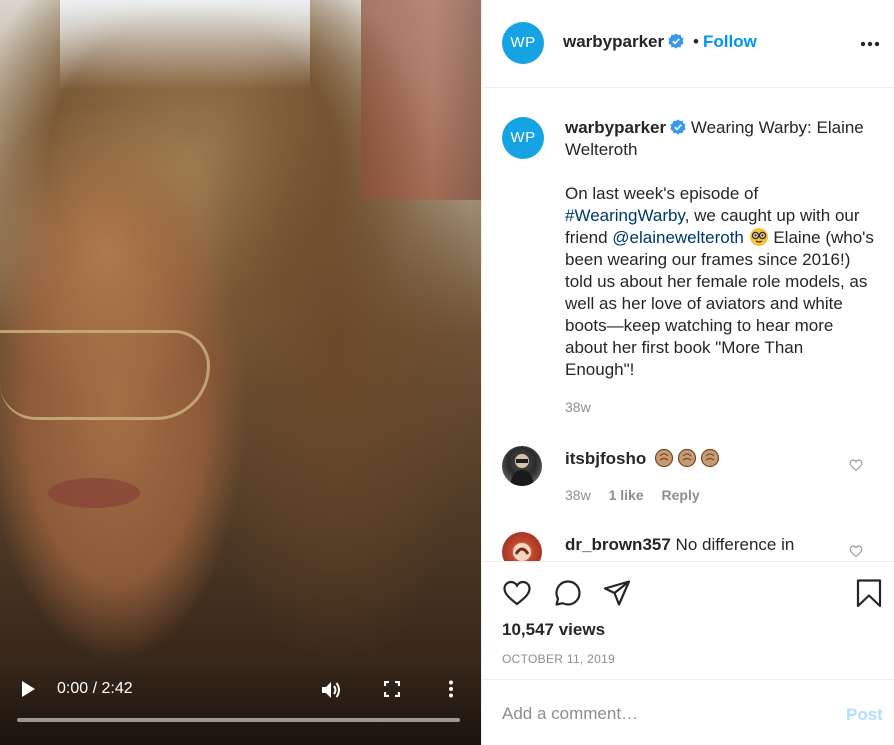  Describe the element at coordinates (578, 407) in the screenshot. I see `caption-timestamp: 38w` at that location.